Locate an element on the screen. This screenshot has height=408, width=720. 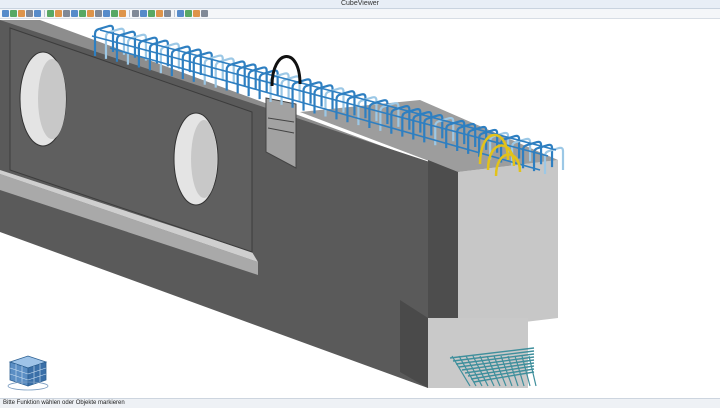
opening-right-shadow is located at coordinates (204, 159).